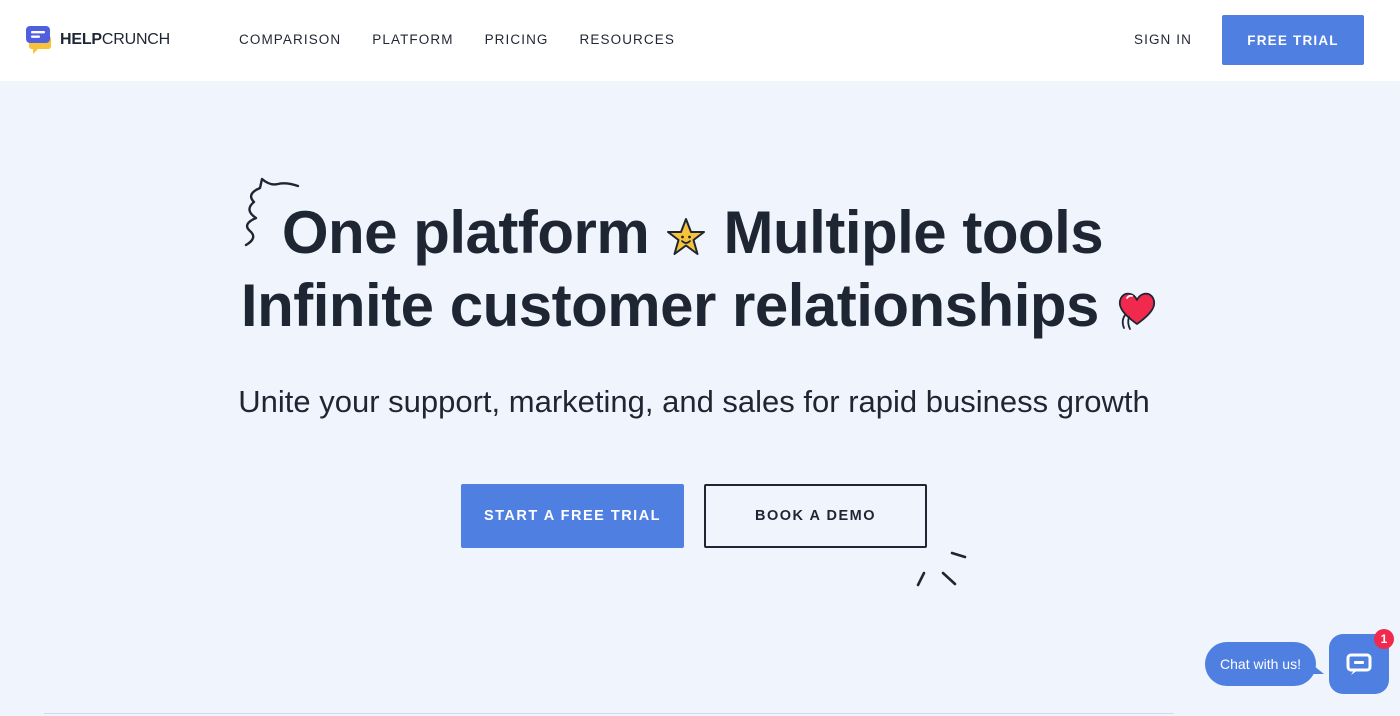 This screenshot has width=1400, height=716. Describe the element at coordinates (465, 232) in the screenshot. I see `headline-part-one-platform: One platform` at that location.